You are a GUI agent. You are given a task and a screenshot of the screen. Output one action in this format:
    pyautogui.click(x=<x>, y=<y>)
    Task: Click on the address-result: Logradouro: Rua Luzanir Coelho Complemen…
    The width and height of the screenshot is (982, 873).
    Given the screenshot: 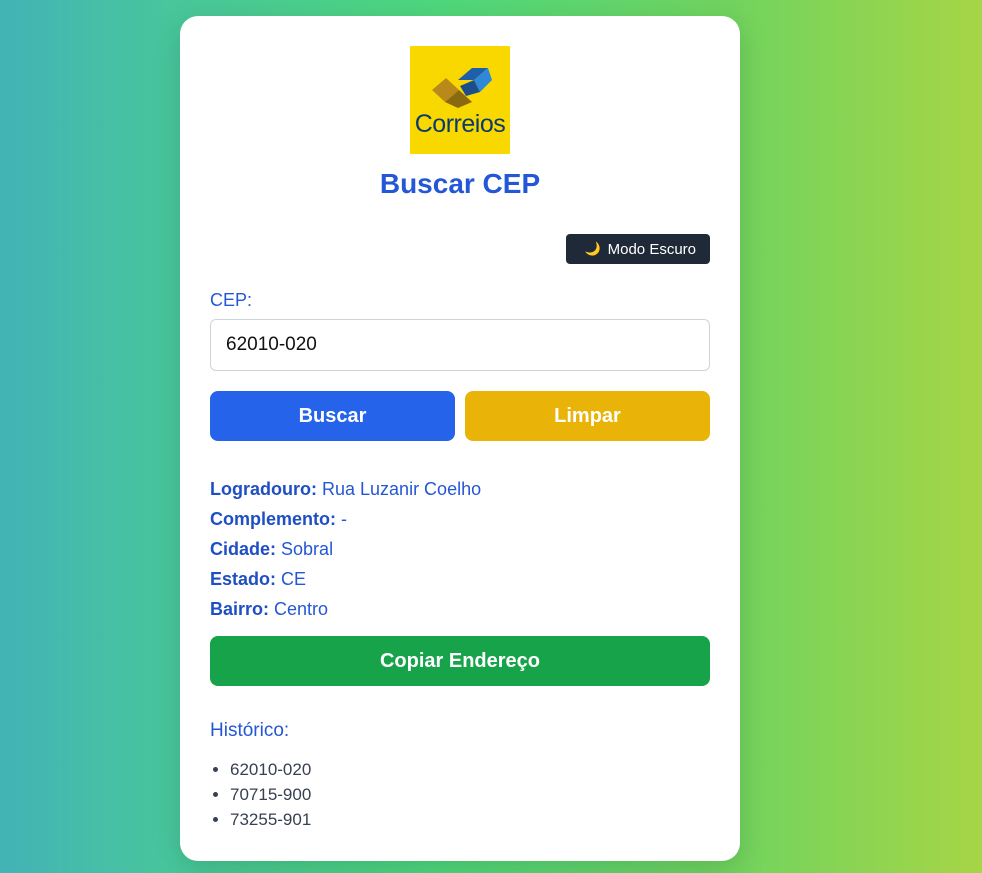 What is the action you would take?
    pyautogui.click(x=460, y=549)
    